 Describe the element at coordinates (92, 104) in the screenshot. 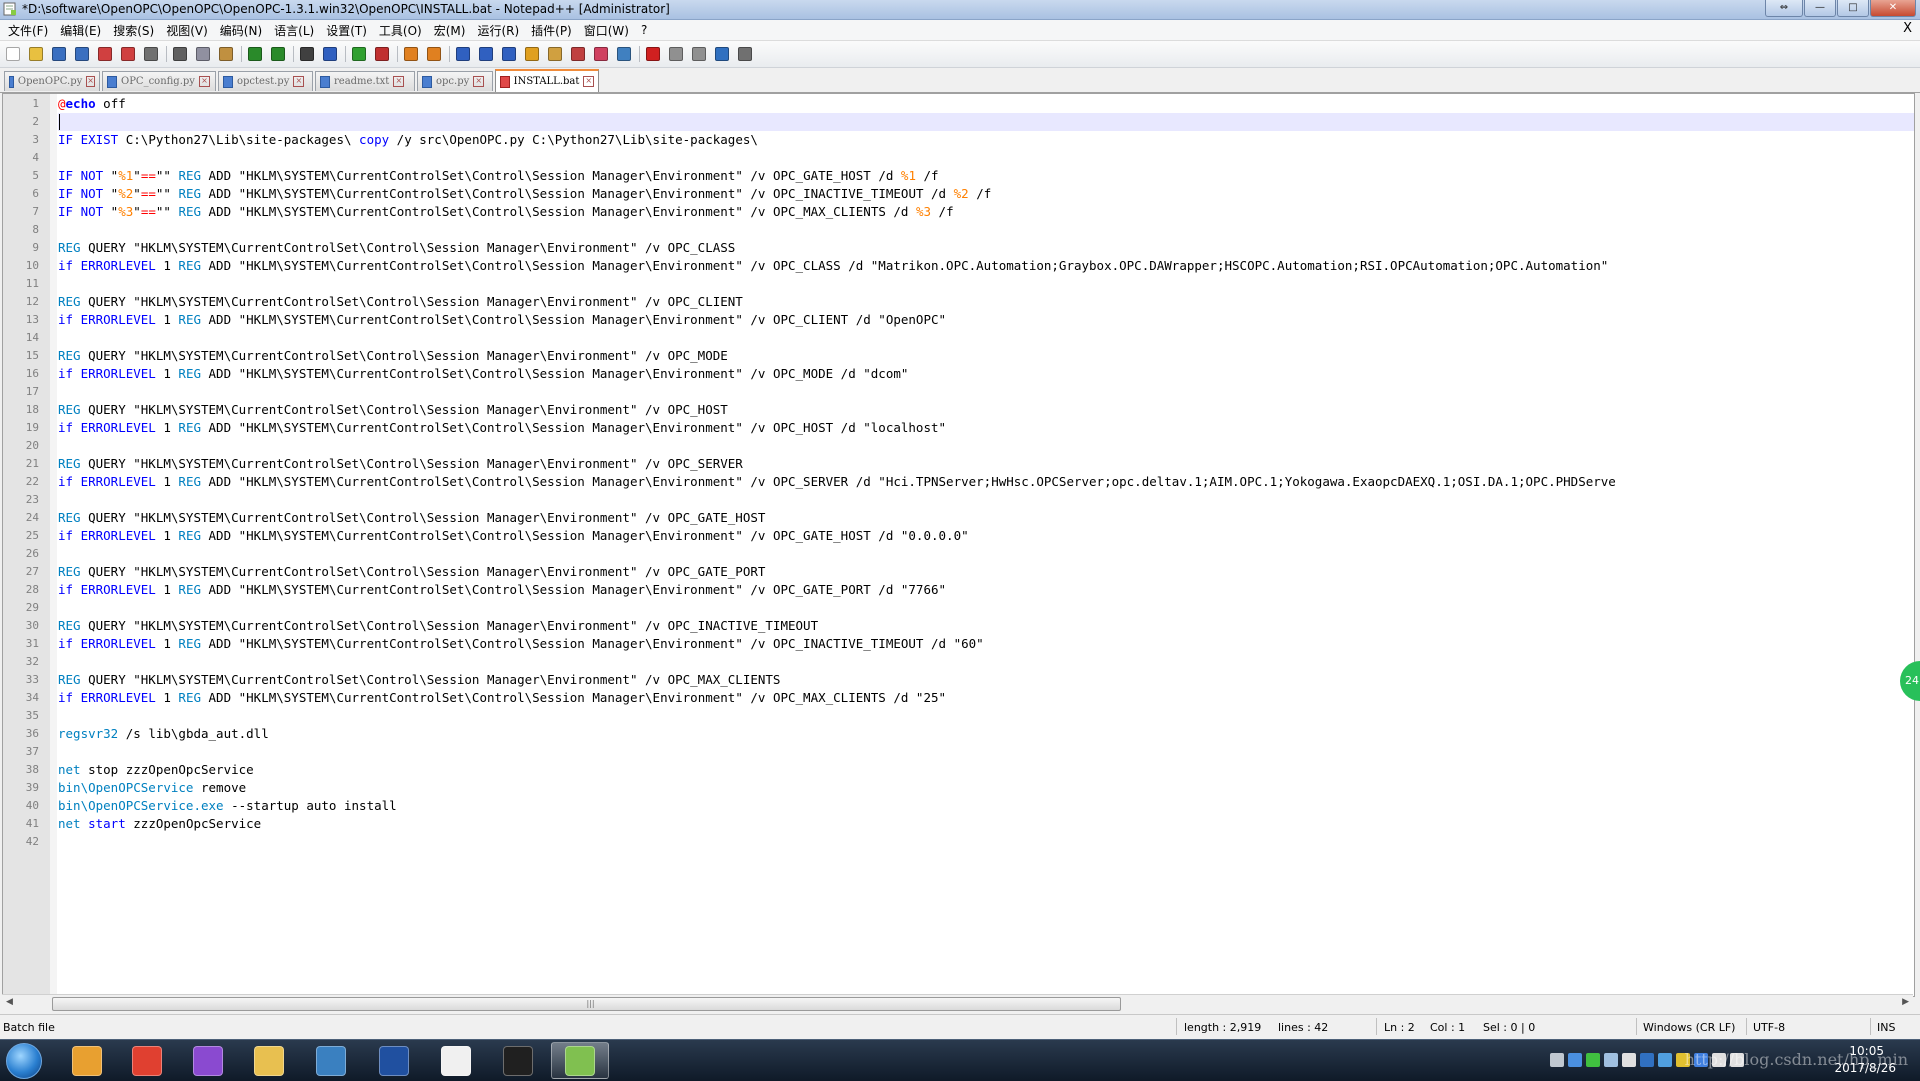

I see `code-line: @echo off` at that location.